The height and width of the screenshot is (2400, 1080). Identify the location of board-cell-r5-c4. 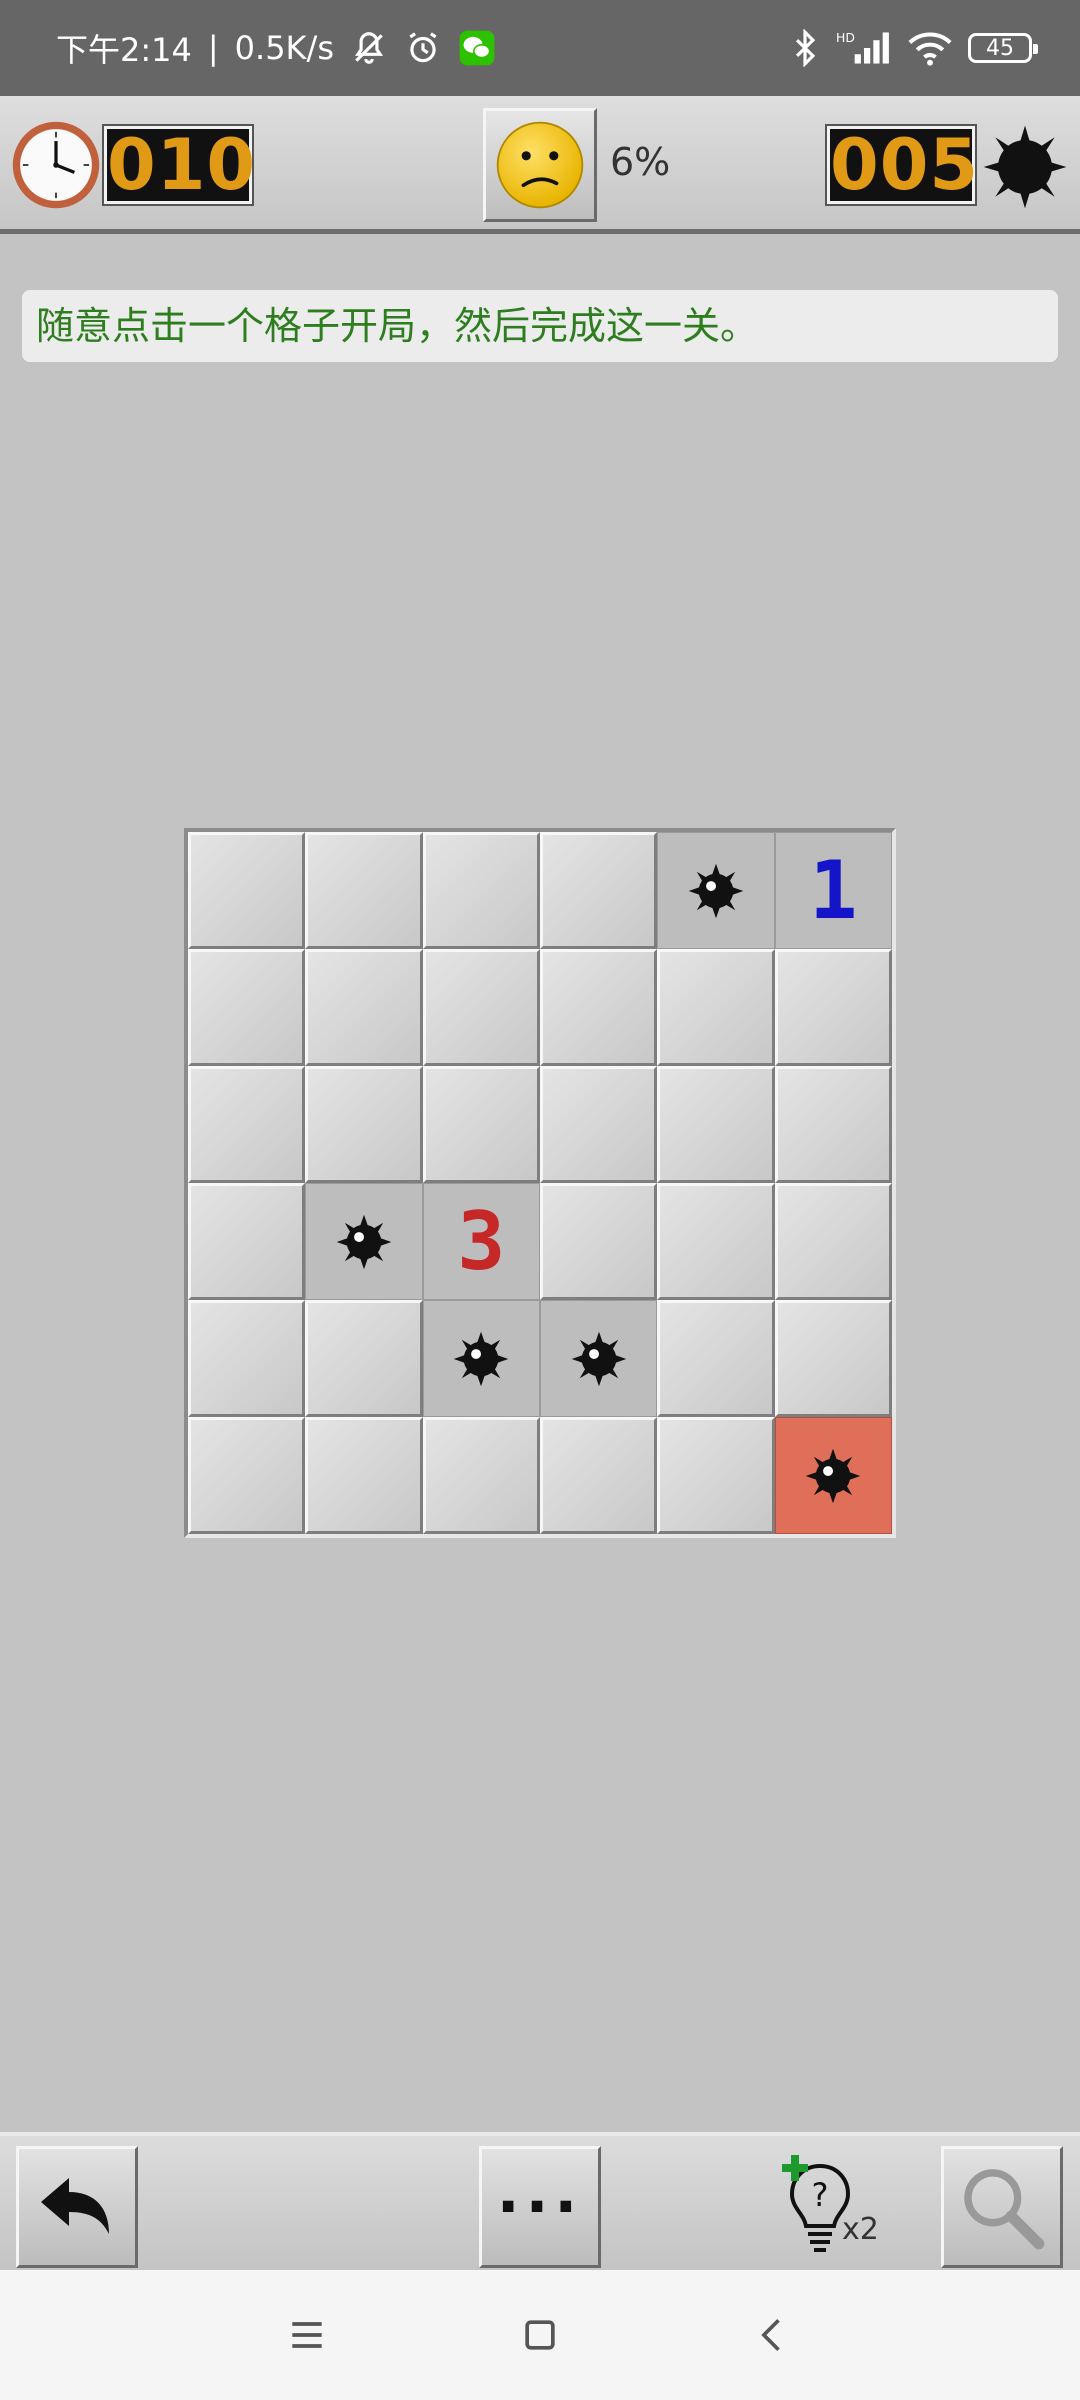
(599, 1358).